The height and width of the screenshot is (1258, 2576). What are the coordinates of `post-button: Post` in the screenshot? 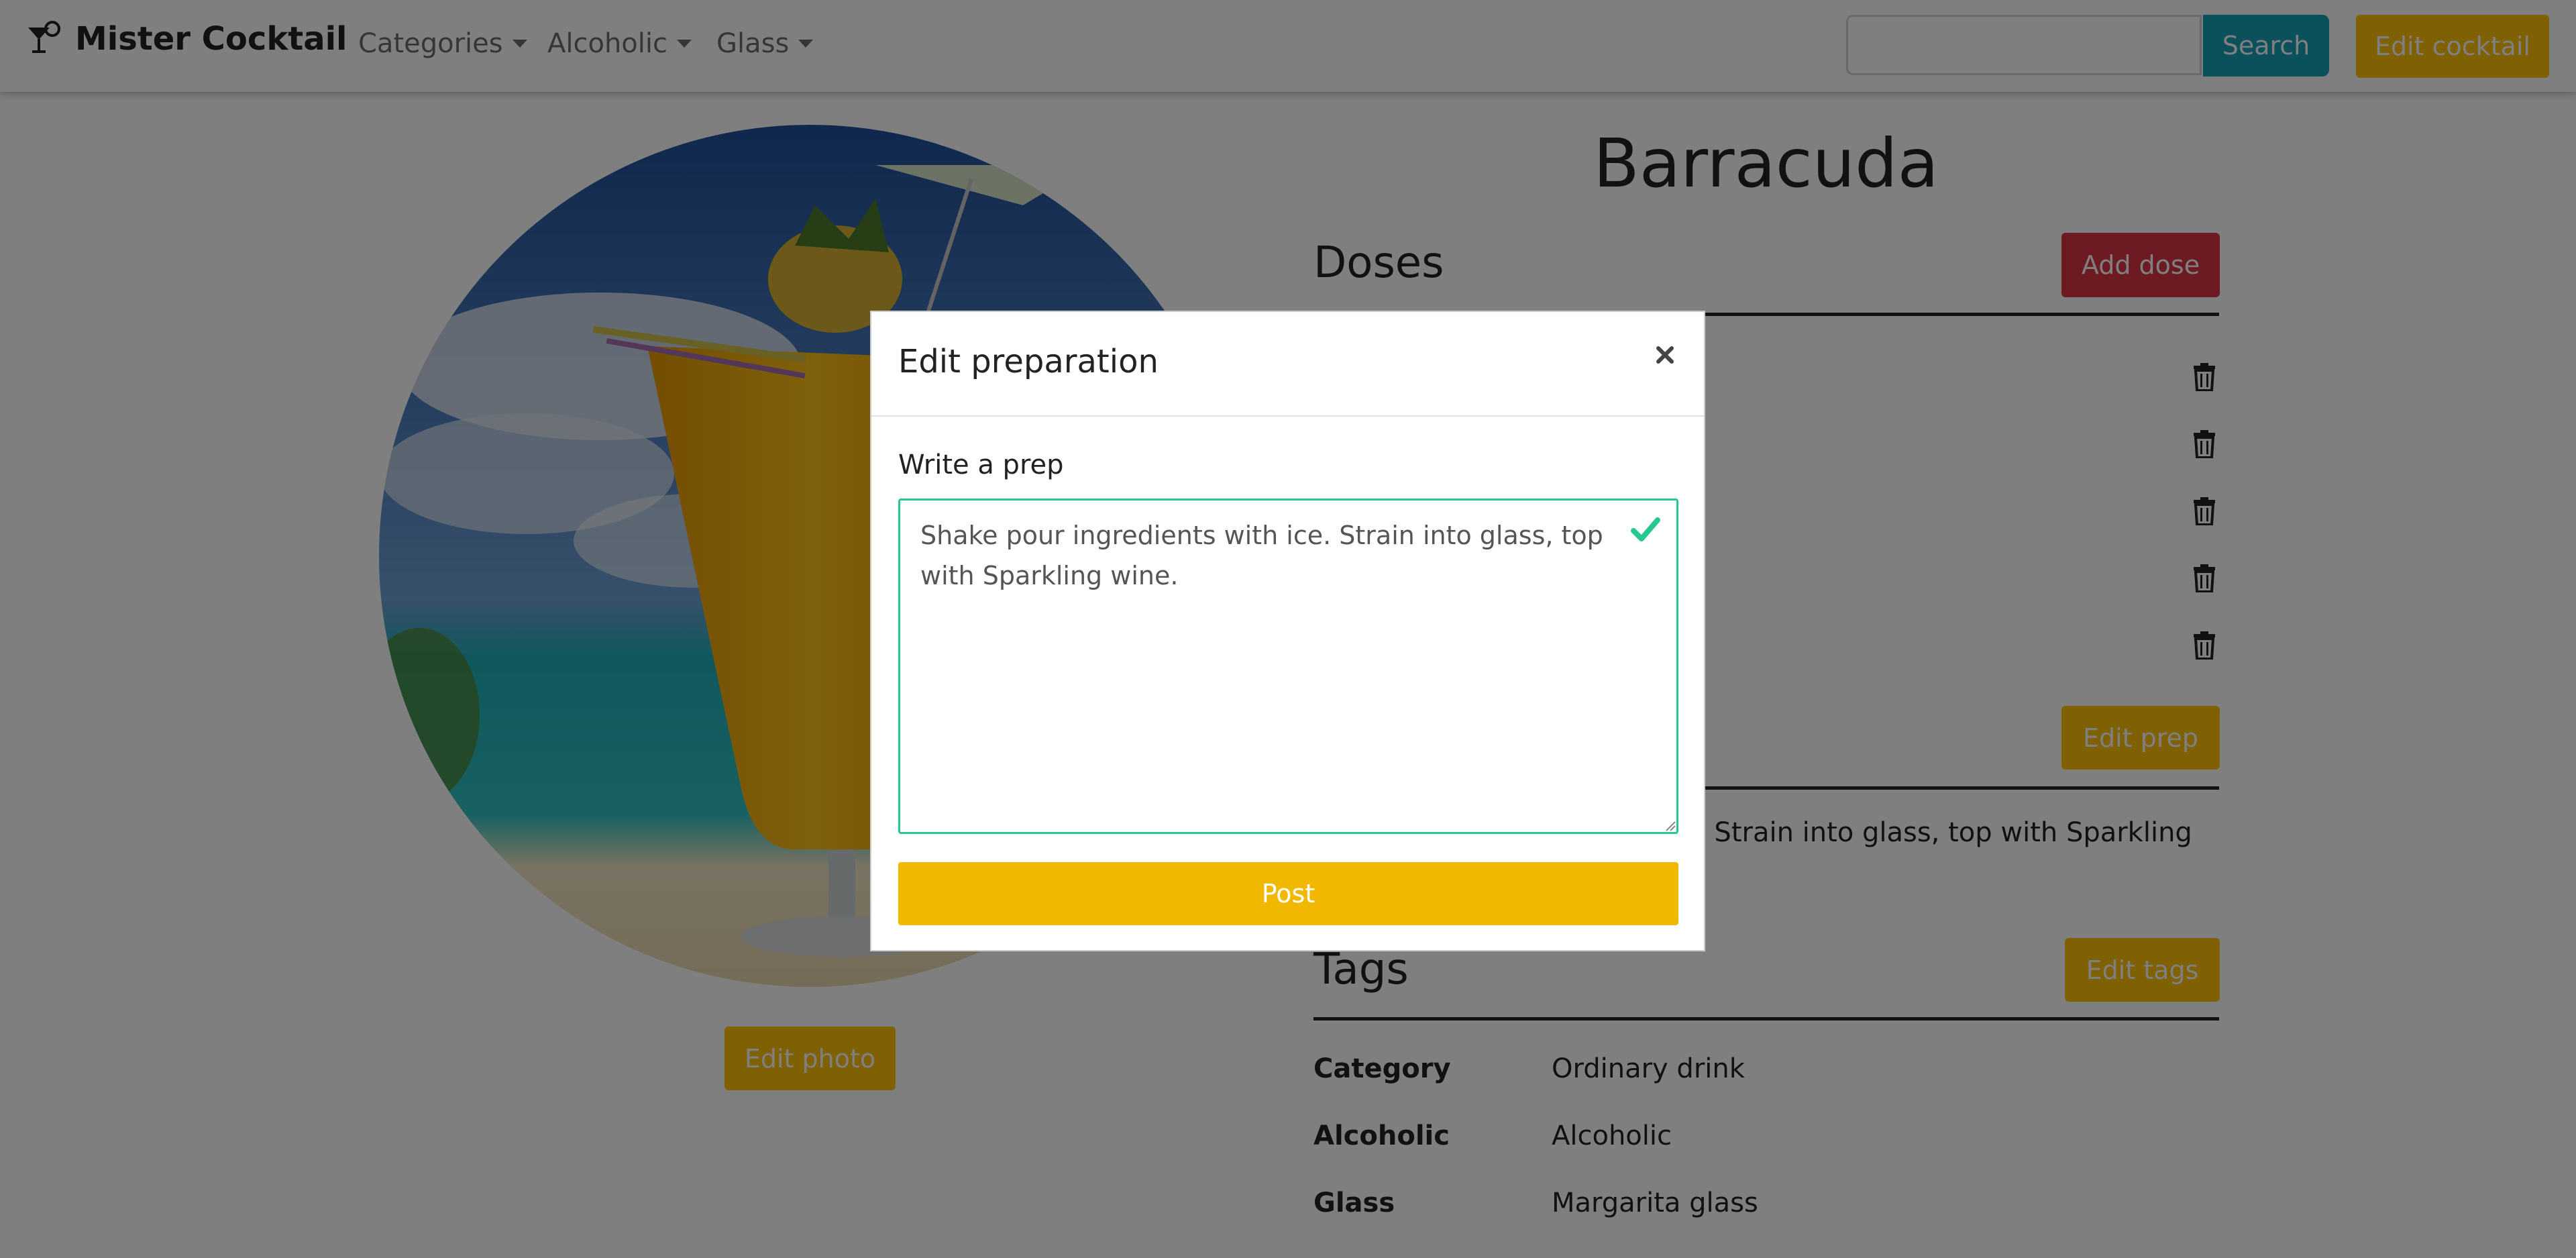 It's located at (1288, 894).